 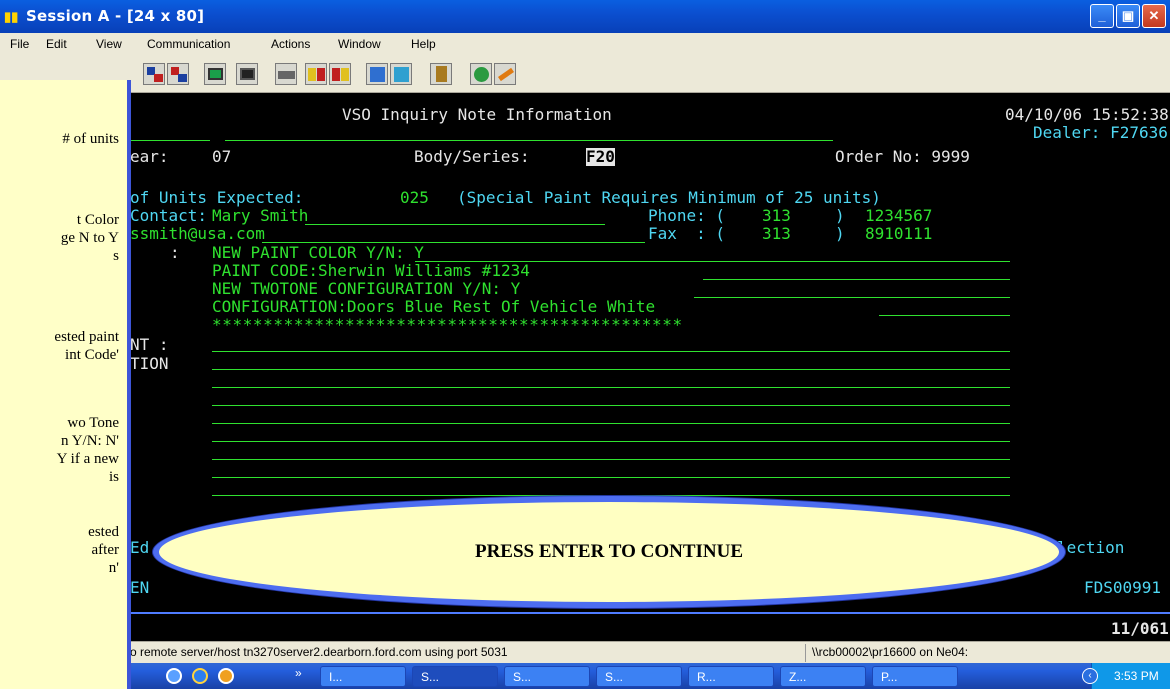 What do you see at coordinates (89, 238) in the screenshot?
I see `help-line: ge N to Y` at bounding box center [89, 238].